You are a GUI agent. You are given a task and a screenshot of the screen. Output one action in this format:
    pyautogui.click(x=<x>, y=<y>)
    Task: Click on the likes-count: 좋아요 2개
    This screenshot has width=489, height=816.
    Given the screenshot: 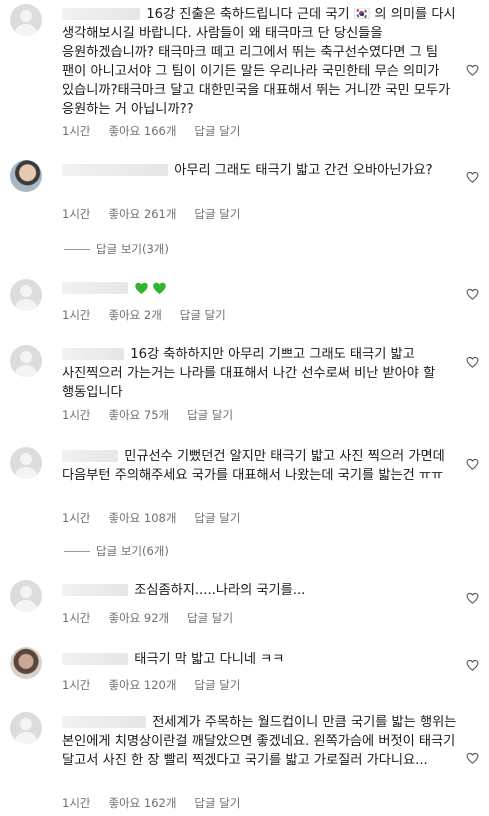 What is the action you would take?
    pyautogui.click(x=134, y=315)
    